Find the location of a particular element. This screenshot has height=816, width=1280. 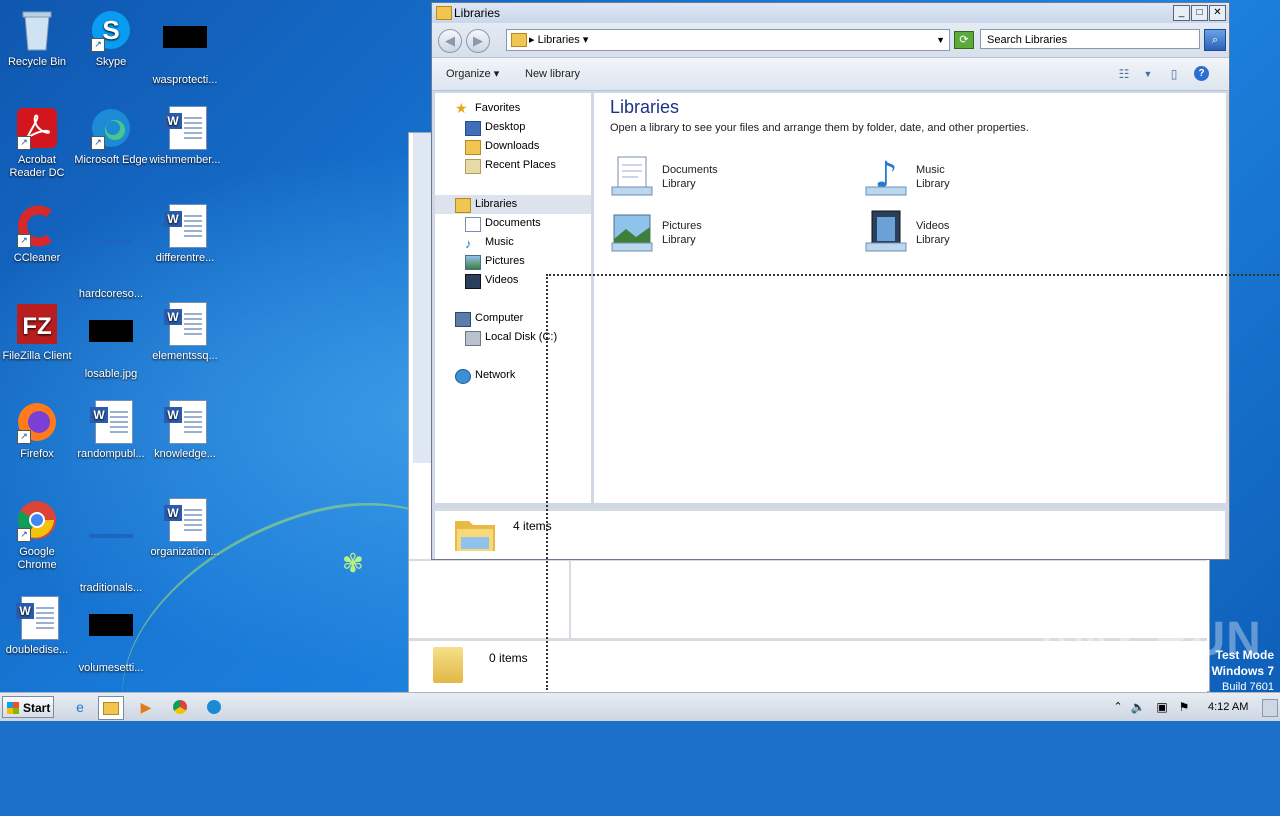

videos-icon is located at coordinates (473, 281).